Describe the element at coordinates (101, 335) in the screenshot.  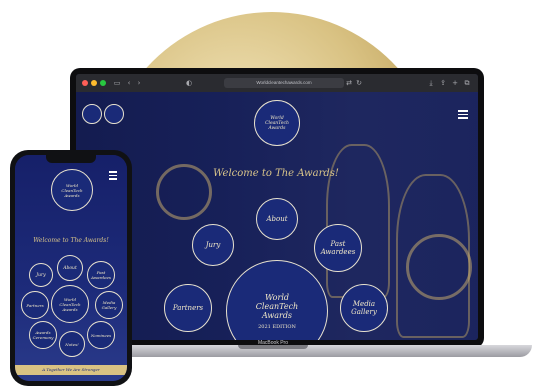
I see `phone-nav-nominees: Nominees` at that location.